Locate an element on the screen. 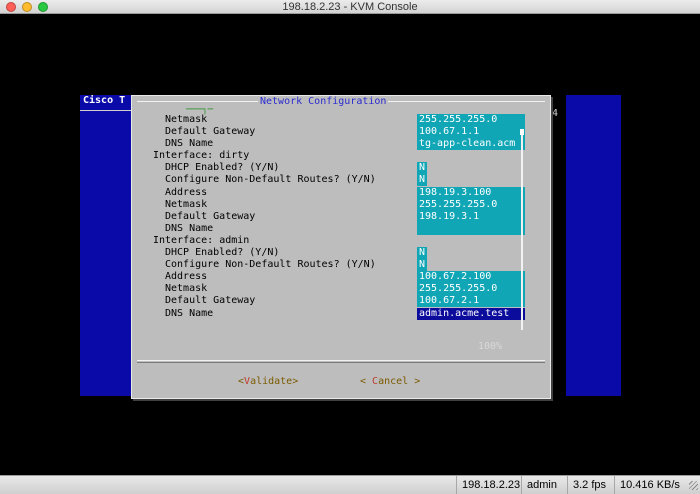  field-input: 100.67.1.1 is located at coordinates (471, 132).